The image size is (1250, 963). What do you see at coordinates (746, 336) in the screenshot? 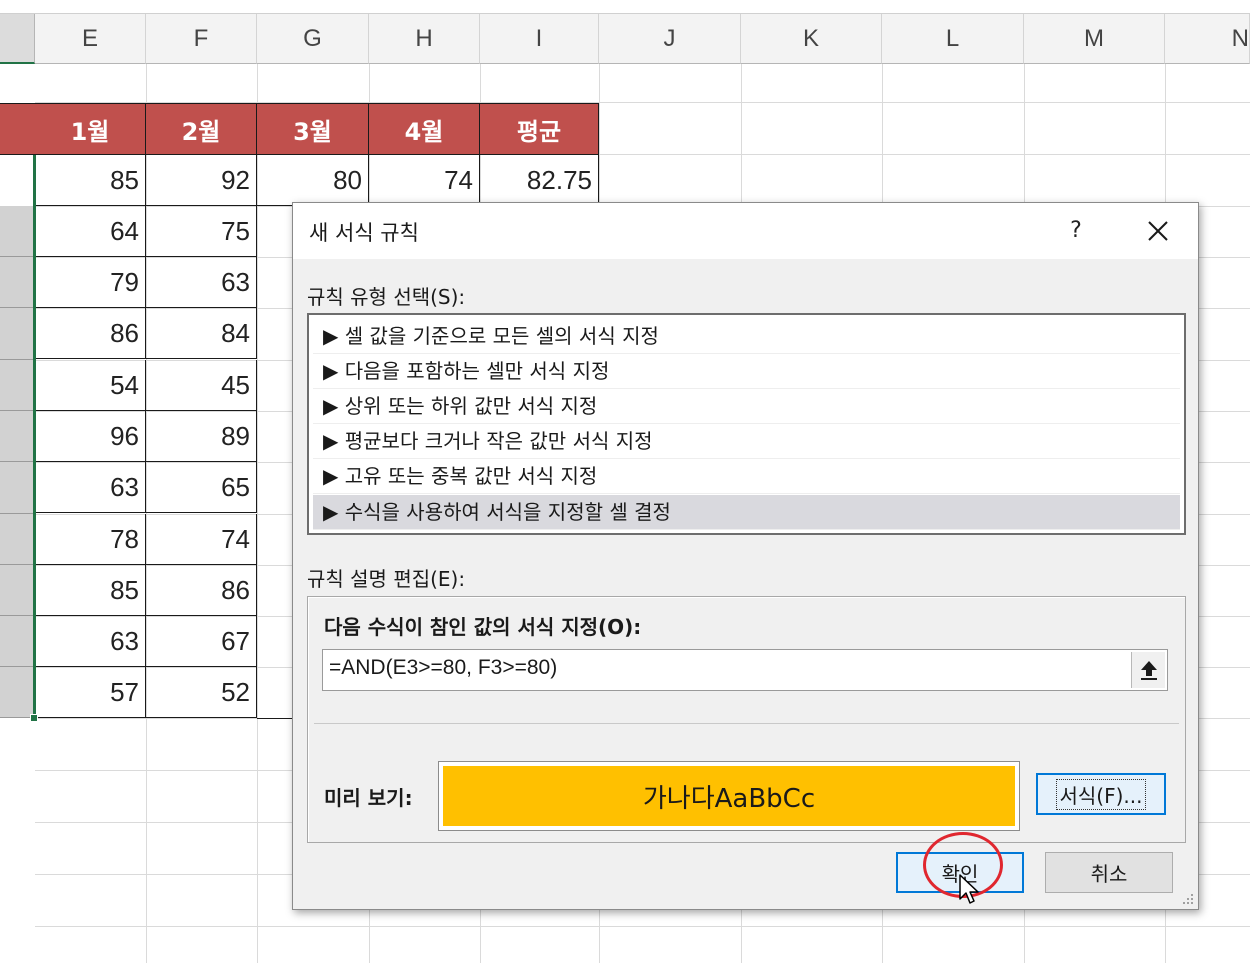
I see `rule-type-item: ▶ 셀 값을 기준으로 모든 셀의 서식 지정` at bounding box center [746, 336].